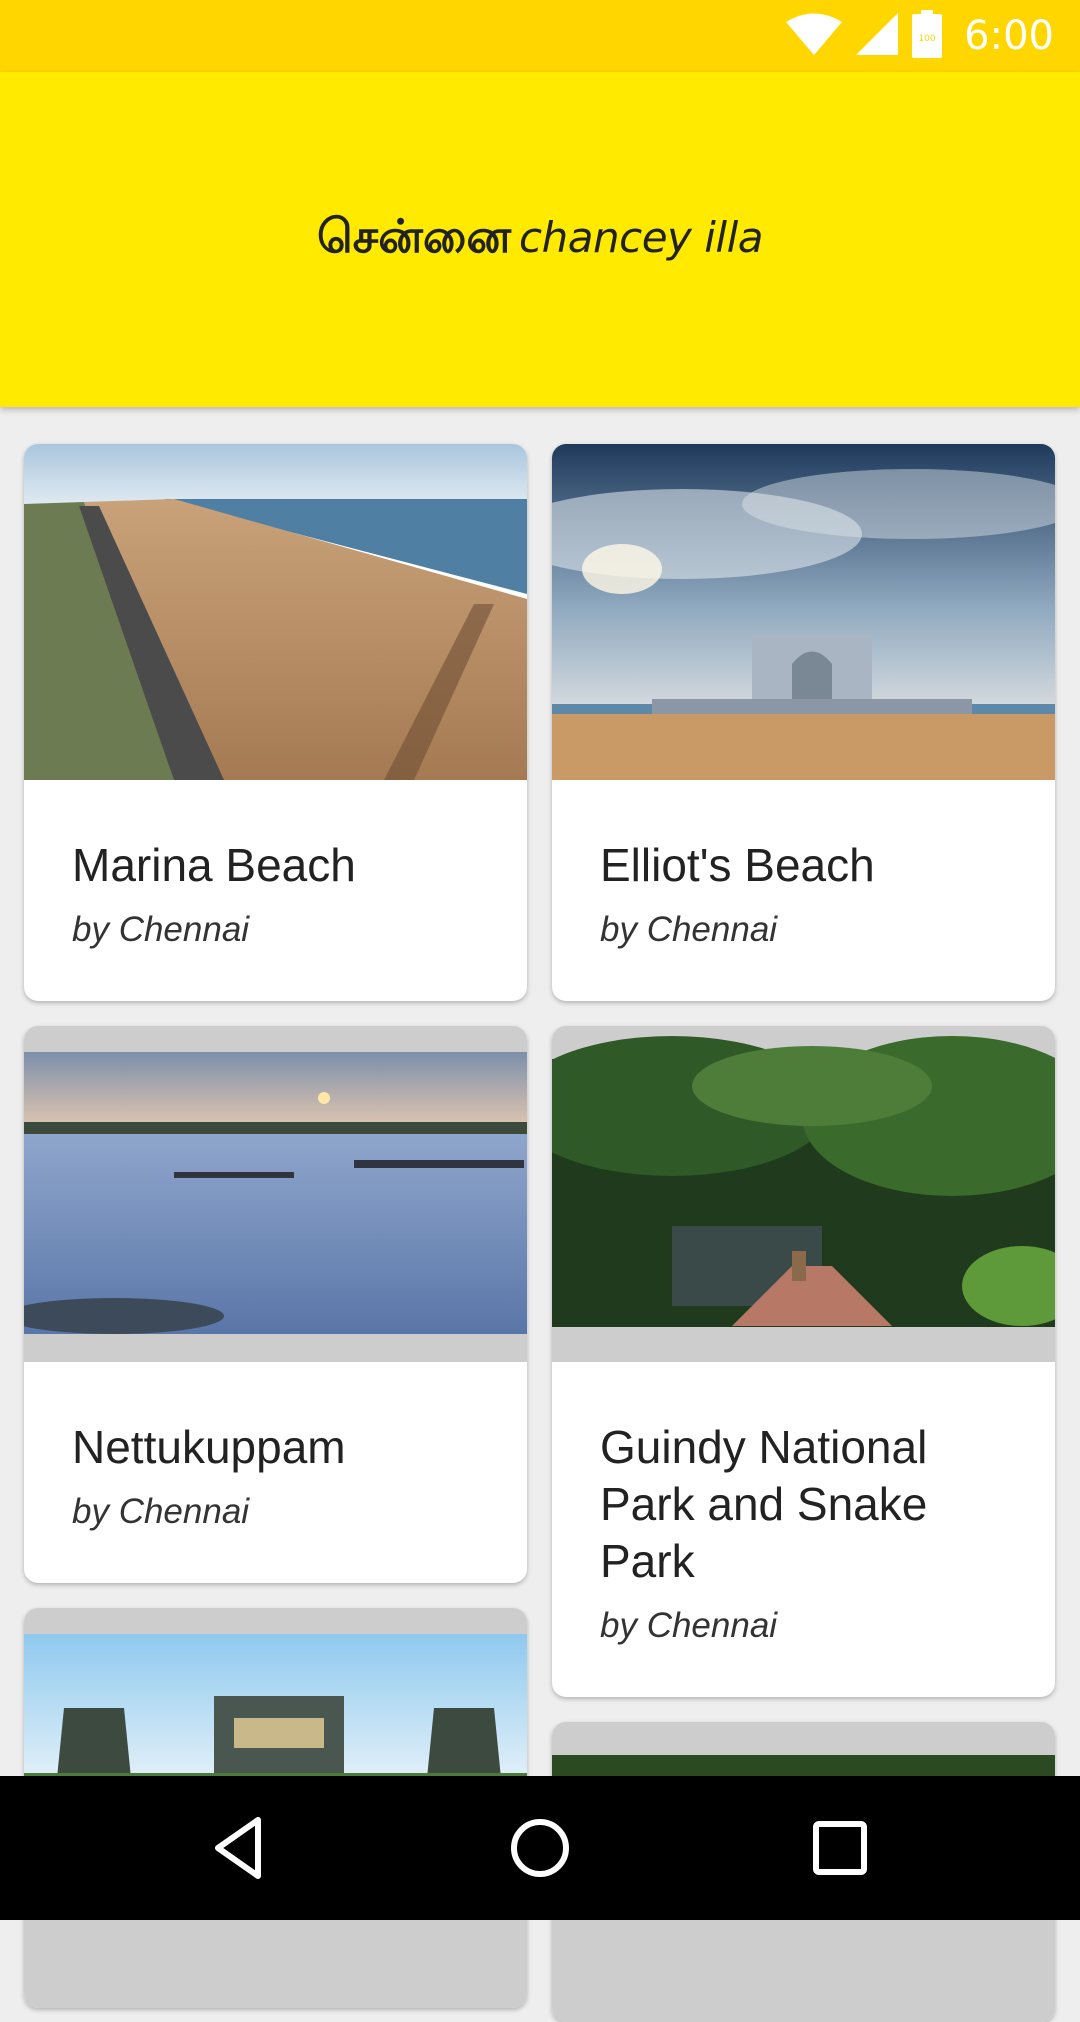 The image size is (1080, 2022). Describe the element at coordinates (737, 865) in the screenshot. I see `place-name: Elliot's Beach` at that location.